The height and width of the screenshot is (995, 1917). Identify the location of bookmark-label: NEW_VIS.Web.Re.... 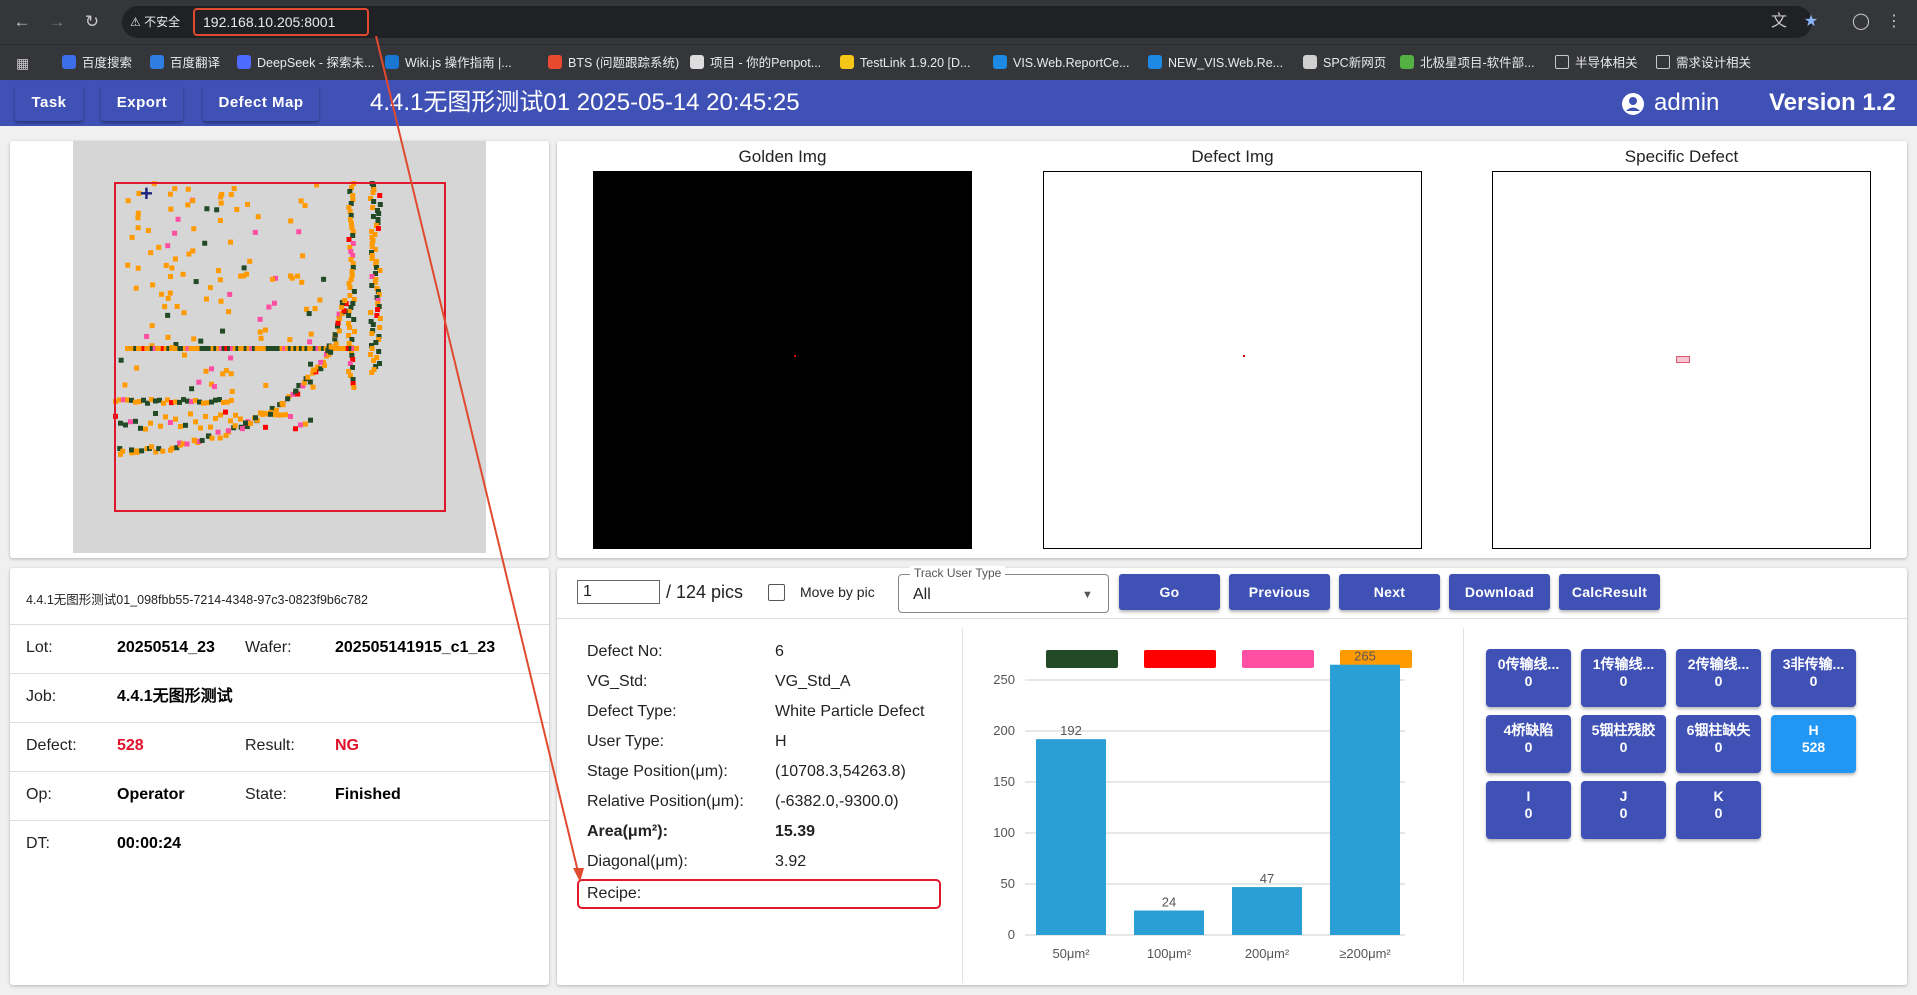
(1226, 63).